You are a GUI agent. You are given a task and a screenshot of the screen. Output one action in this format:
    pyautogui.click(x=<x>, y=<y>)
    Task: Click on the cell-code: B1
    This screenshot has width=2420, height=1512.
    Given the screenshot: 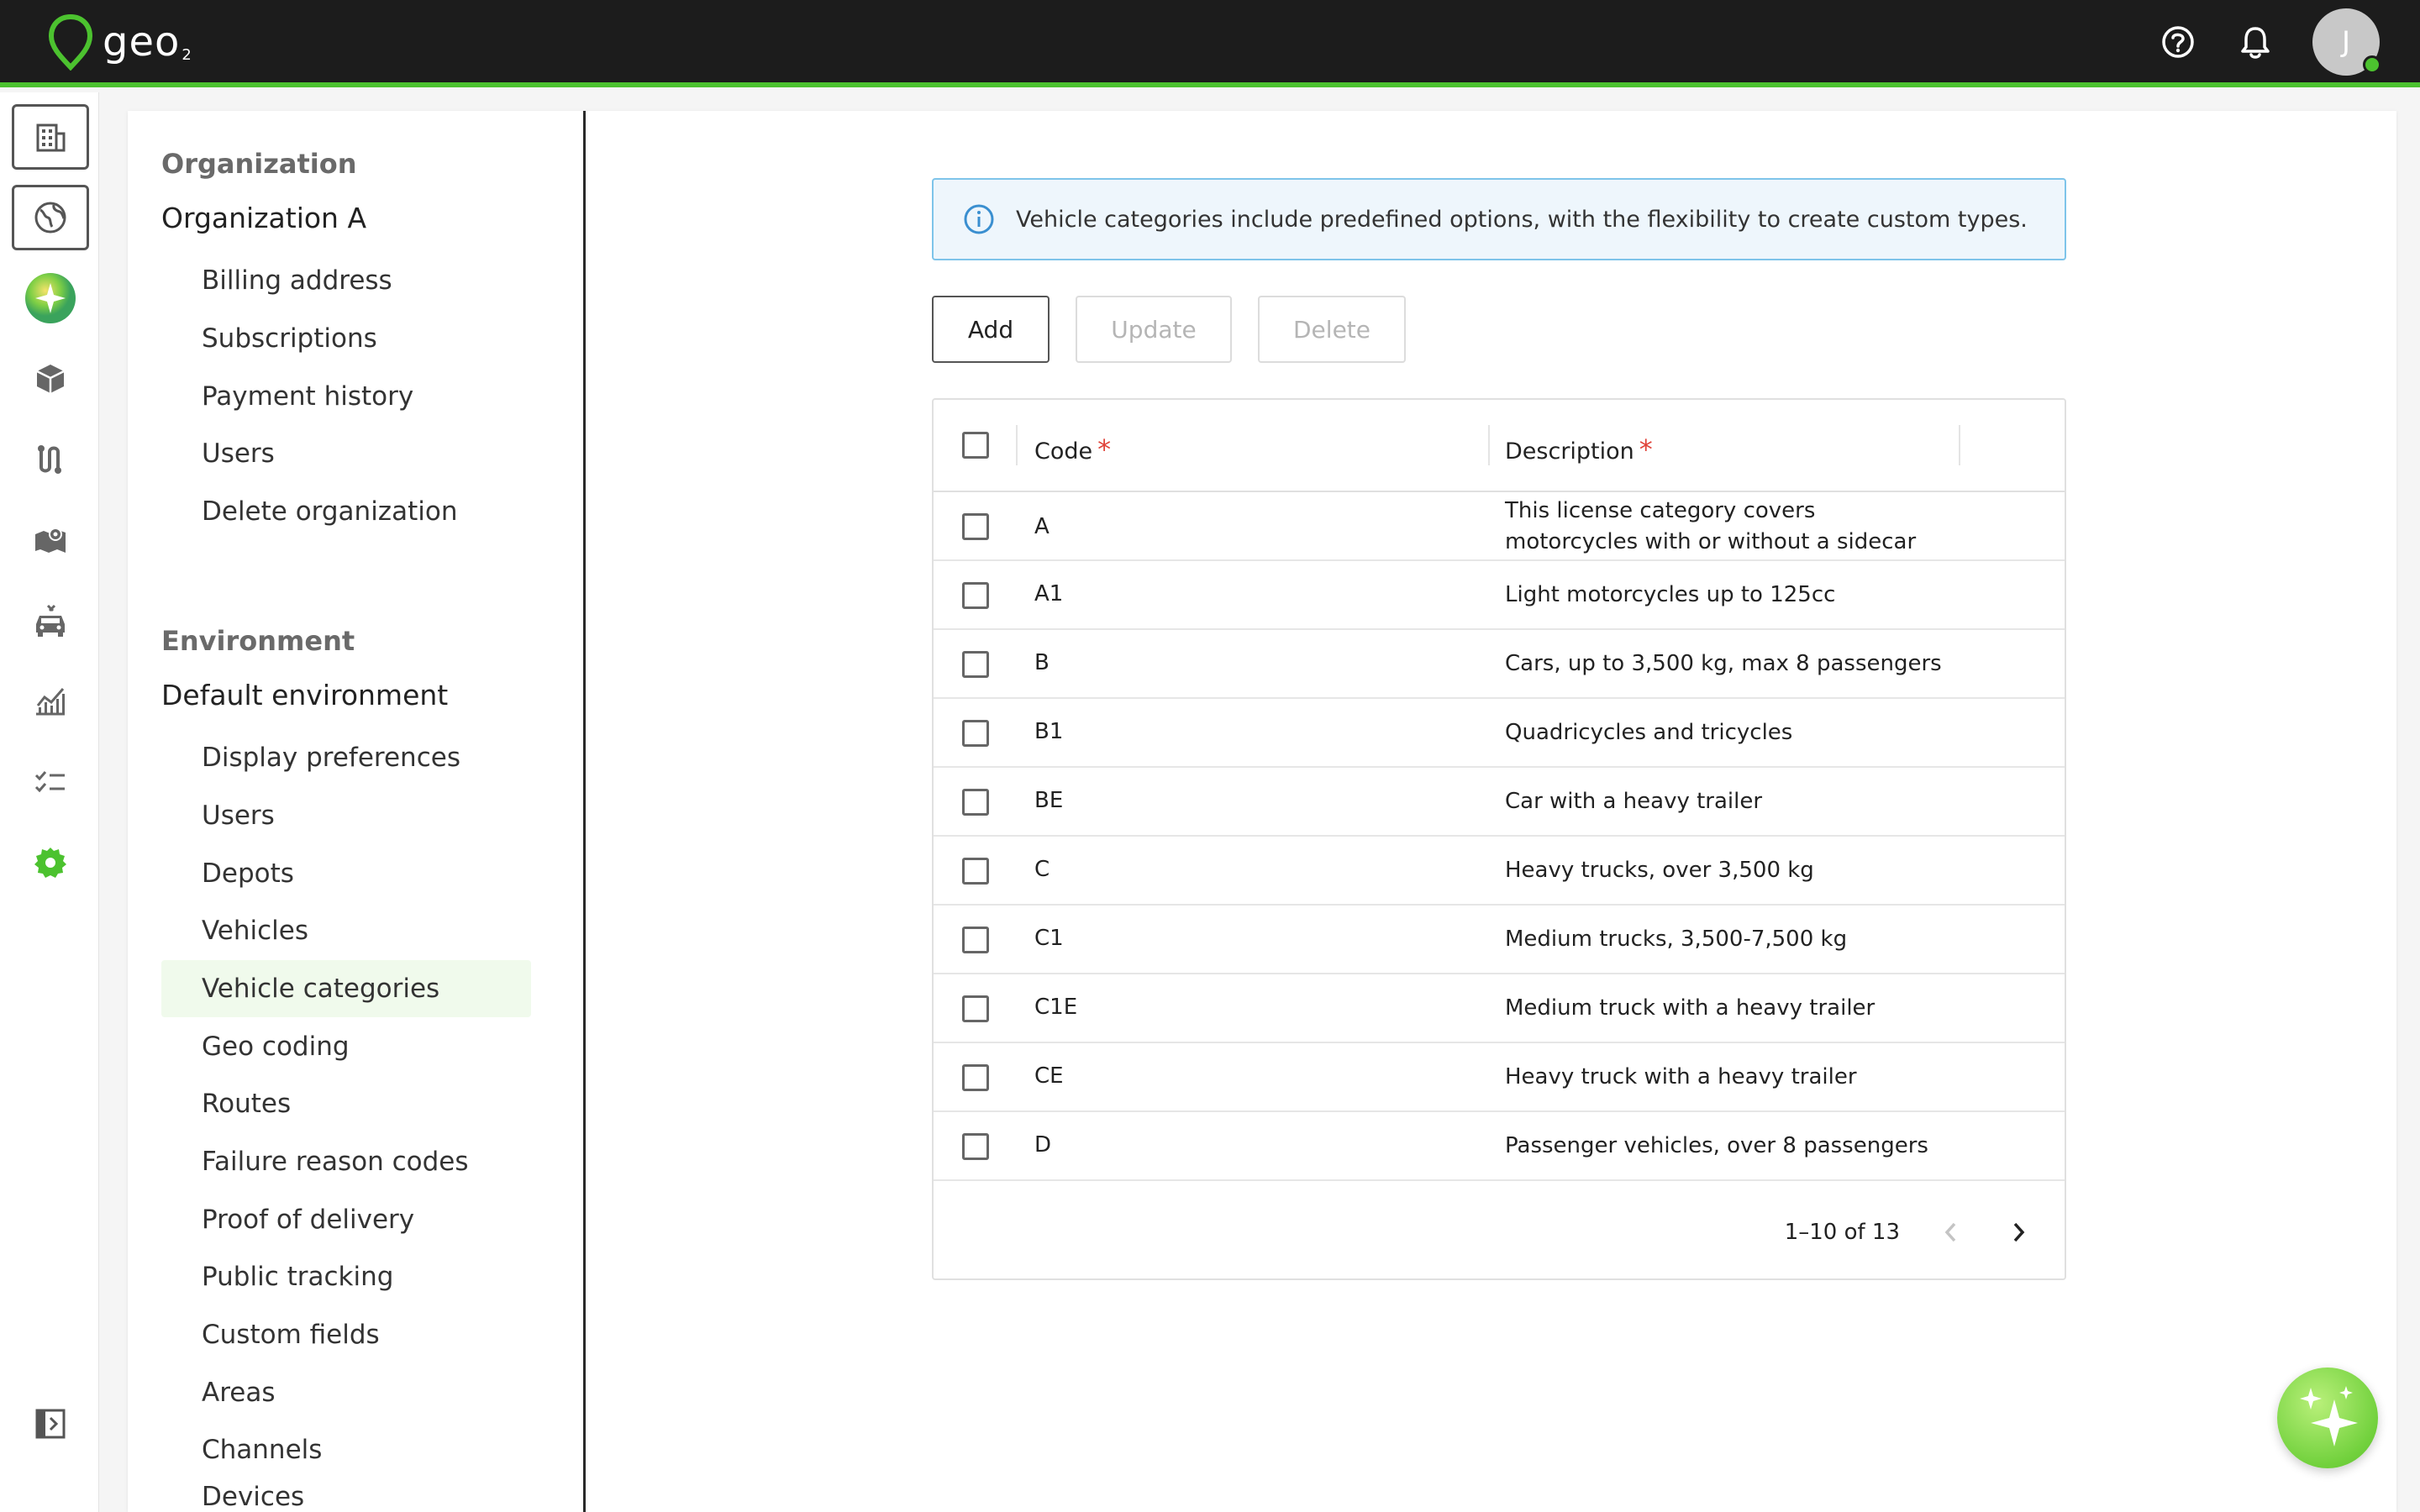 What is the action you would take?
    pyautogui.click(x=1049, y=731)
    